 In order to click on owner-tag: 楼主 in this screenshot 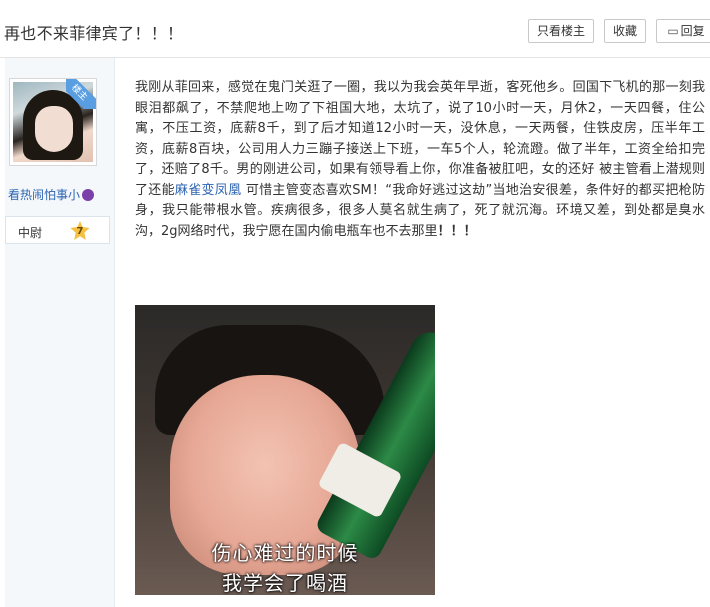, I will do `click(81, 94)`.